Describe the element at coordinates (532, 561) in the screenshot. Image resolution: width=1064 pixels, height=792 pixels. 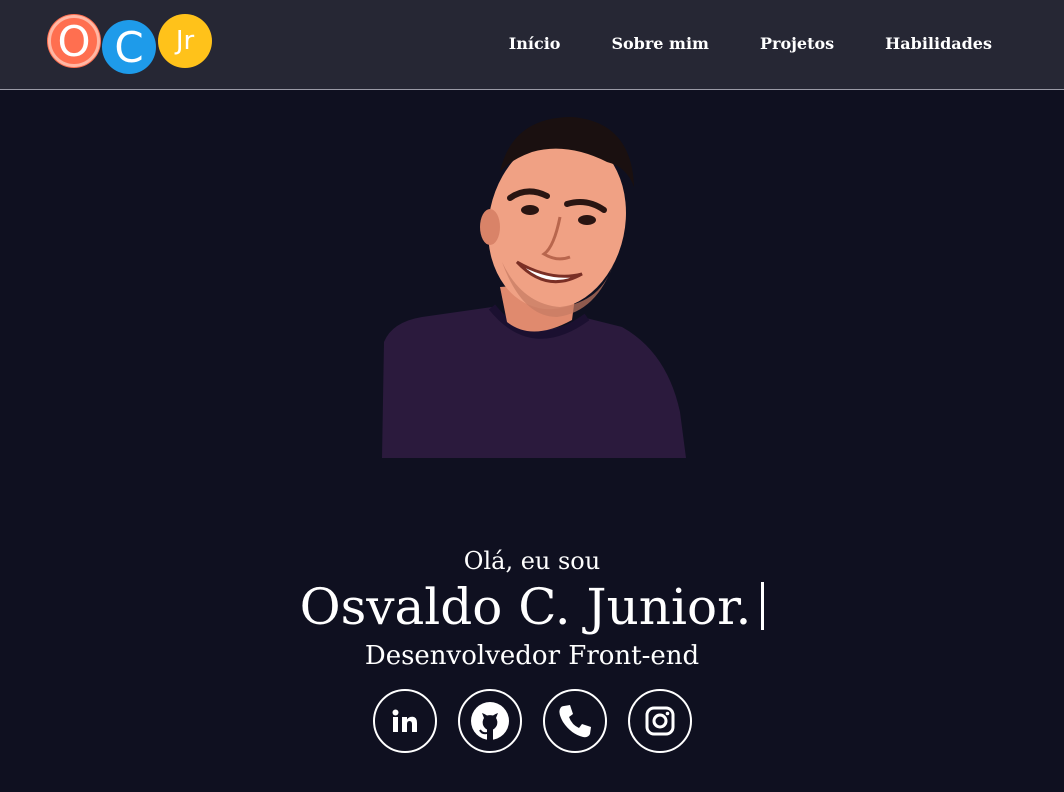
I see `hero-greeting: Olá, eu sou` at that location.